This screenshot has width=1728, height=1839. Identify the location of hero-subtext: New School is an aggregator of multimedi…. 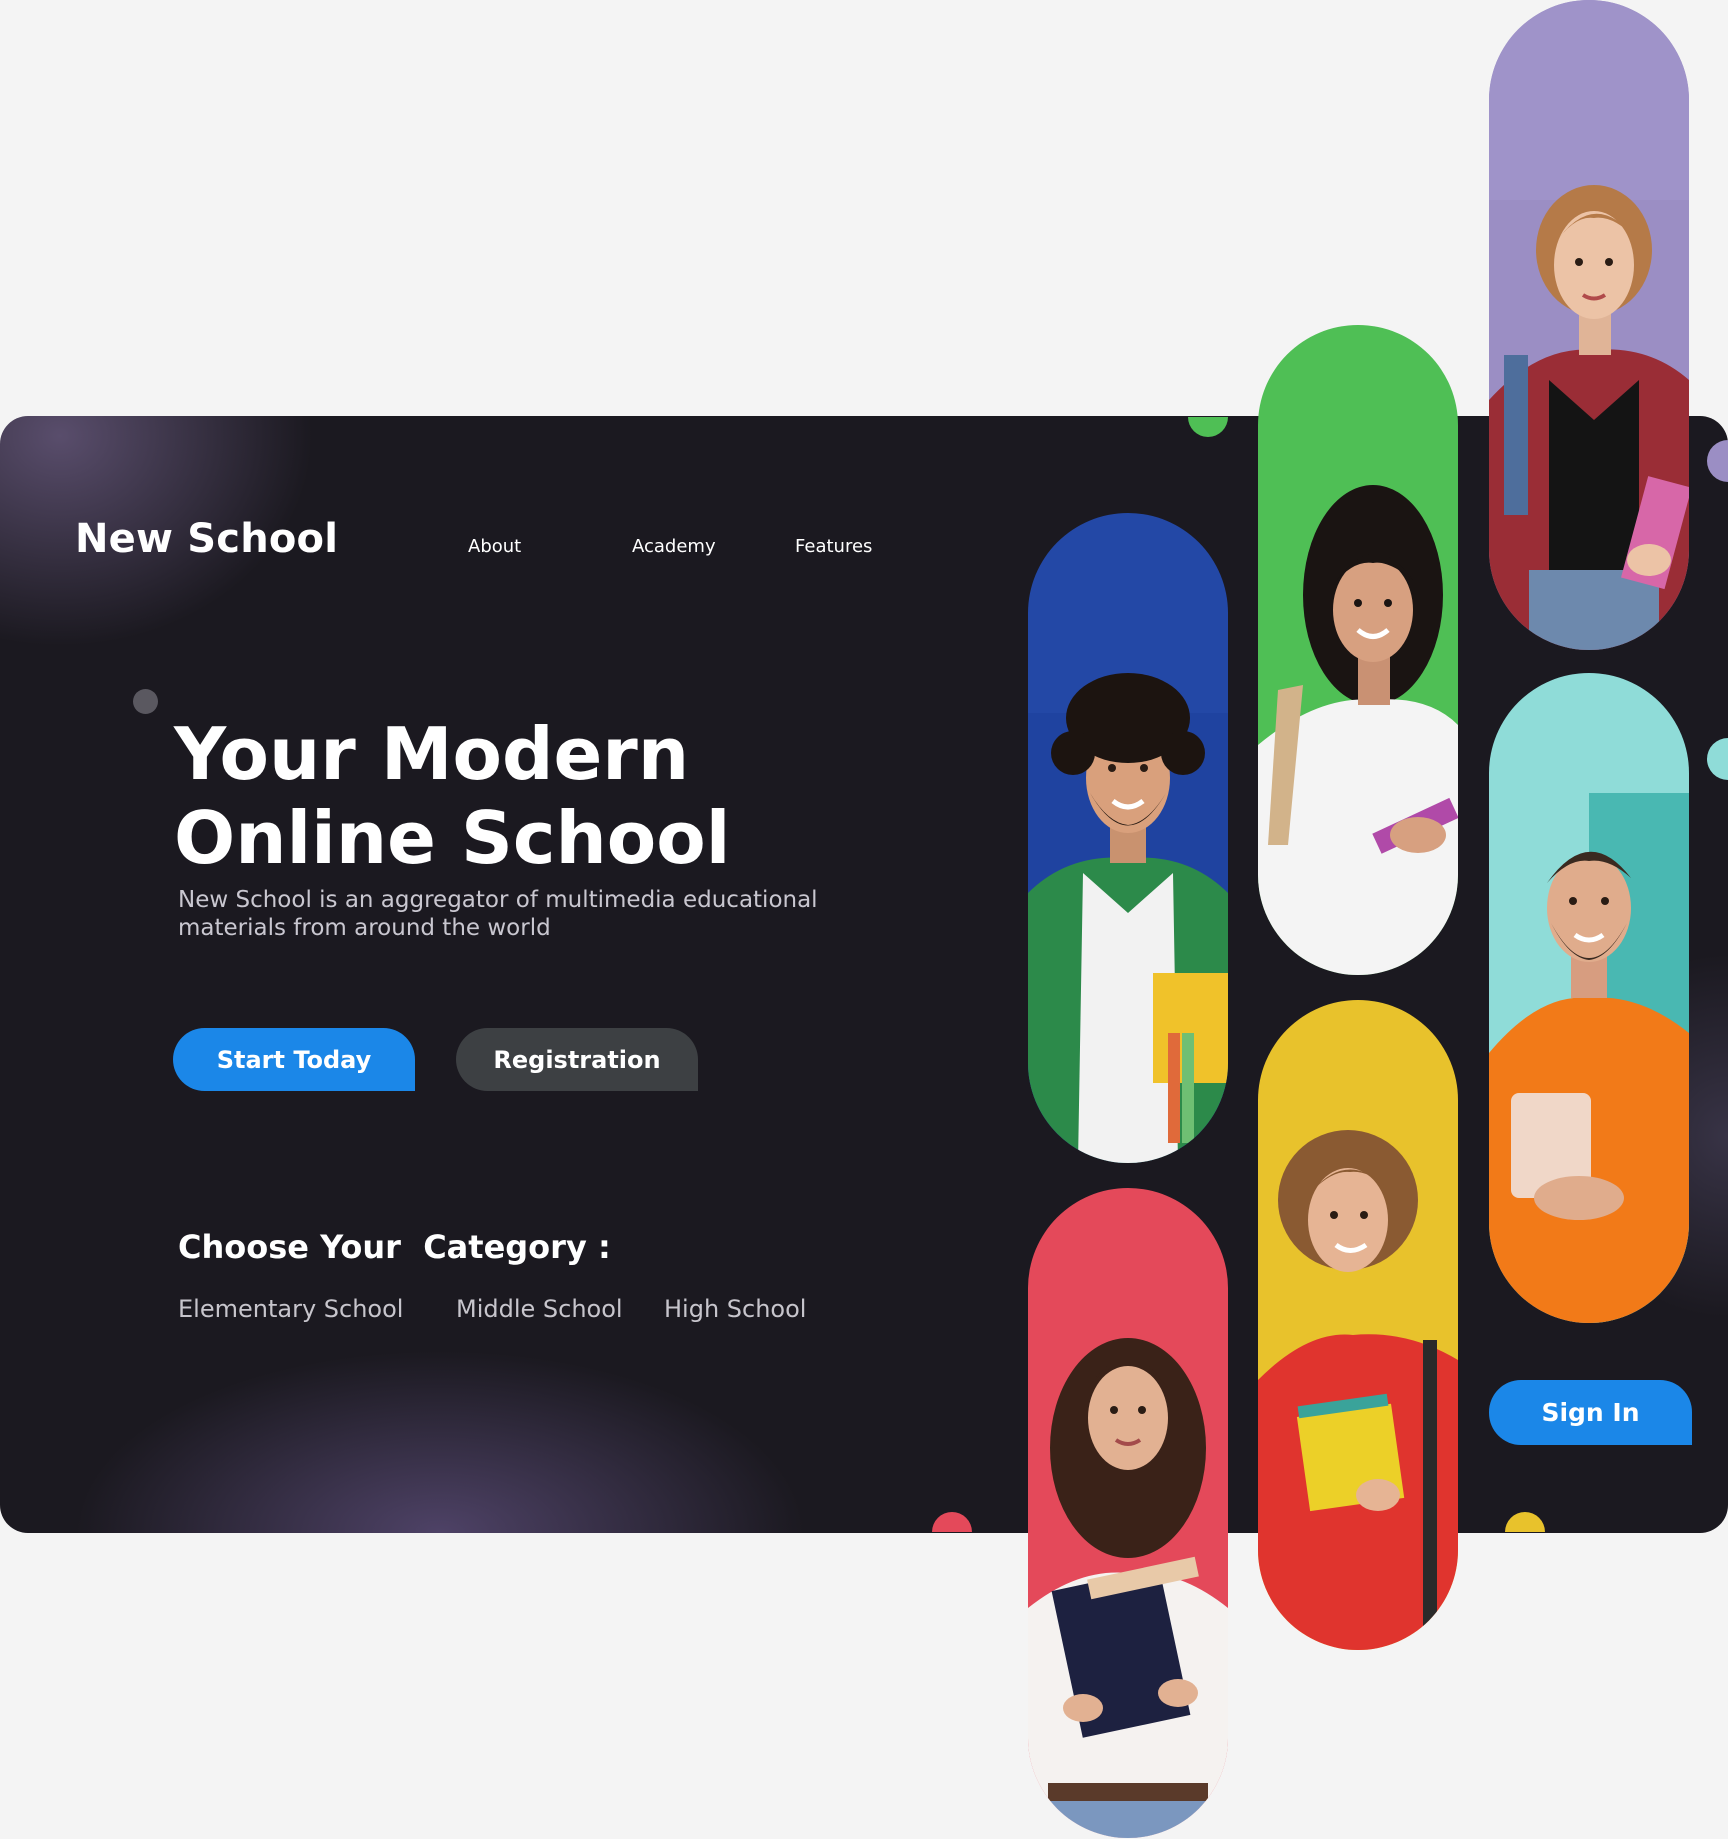
(498, 914).